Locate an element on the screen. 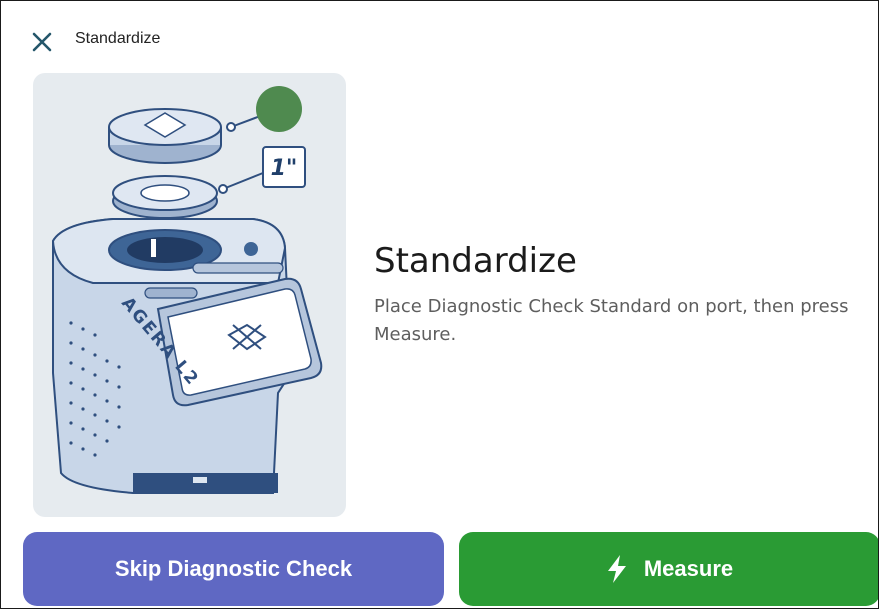 The width and height of the screenshot is (879, 609). lightning-bolt-icon is located at coordinates (617, 569).